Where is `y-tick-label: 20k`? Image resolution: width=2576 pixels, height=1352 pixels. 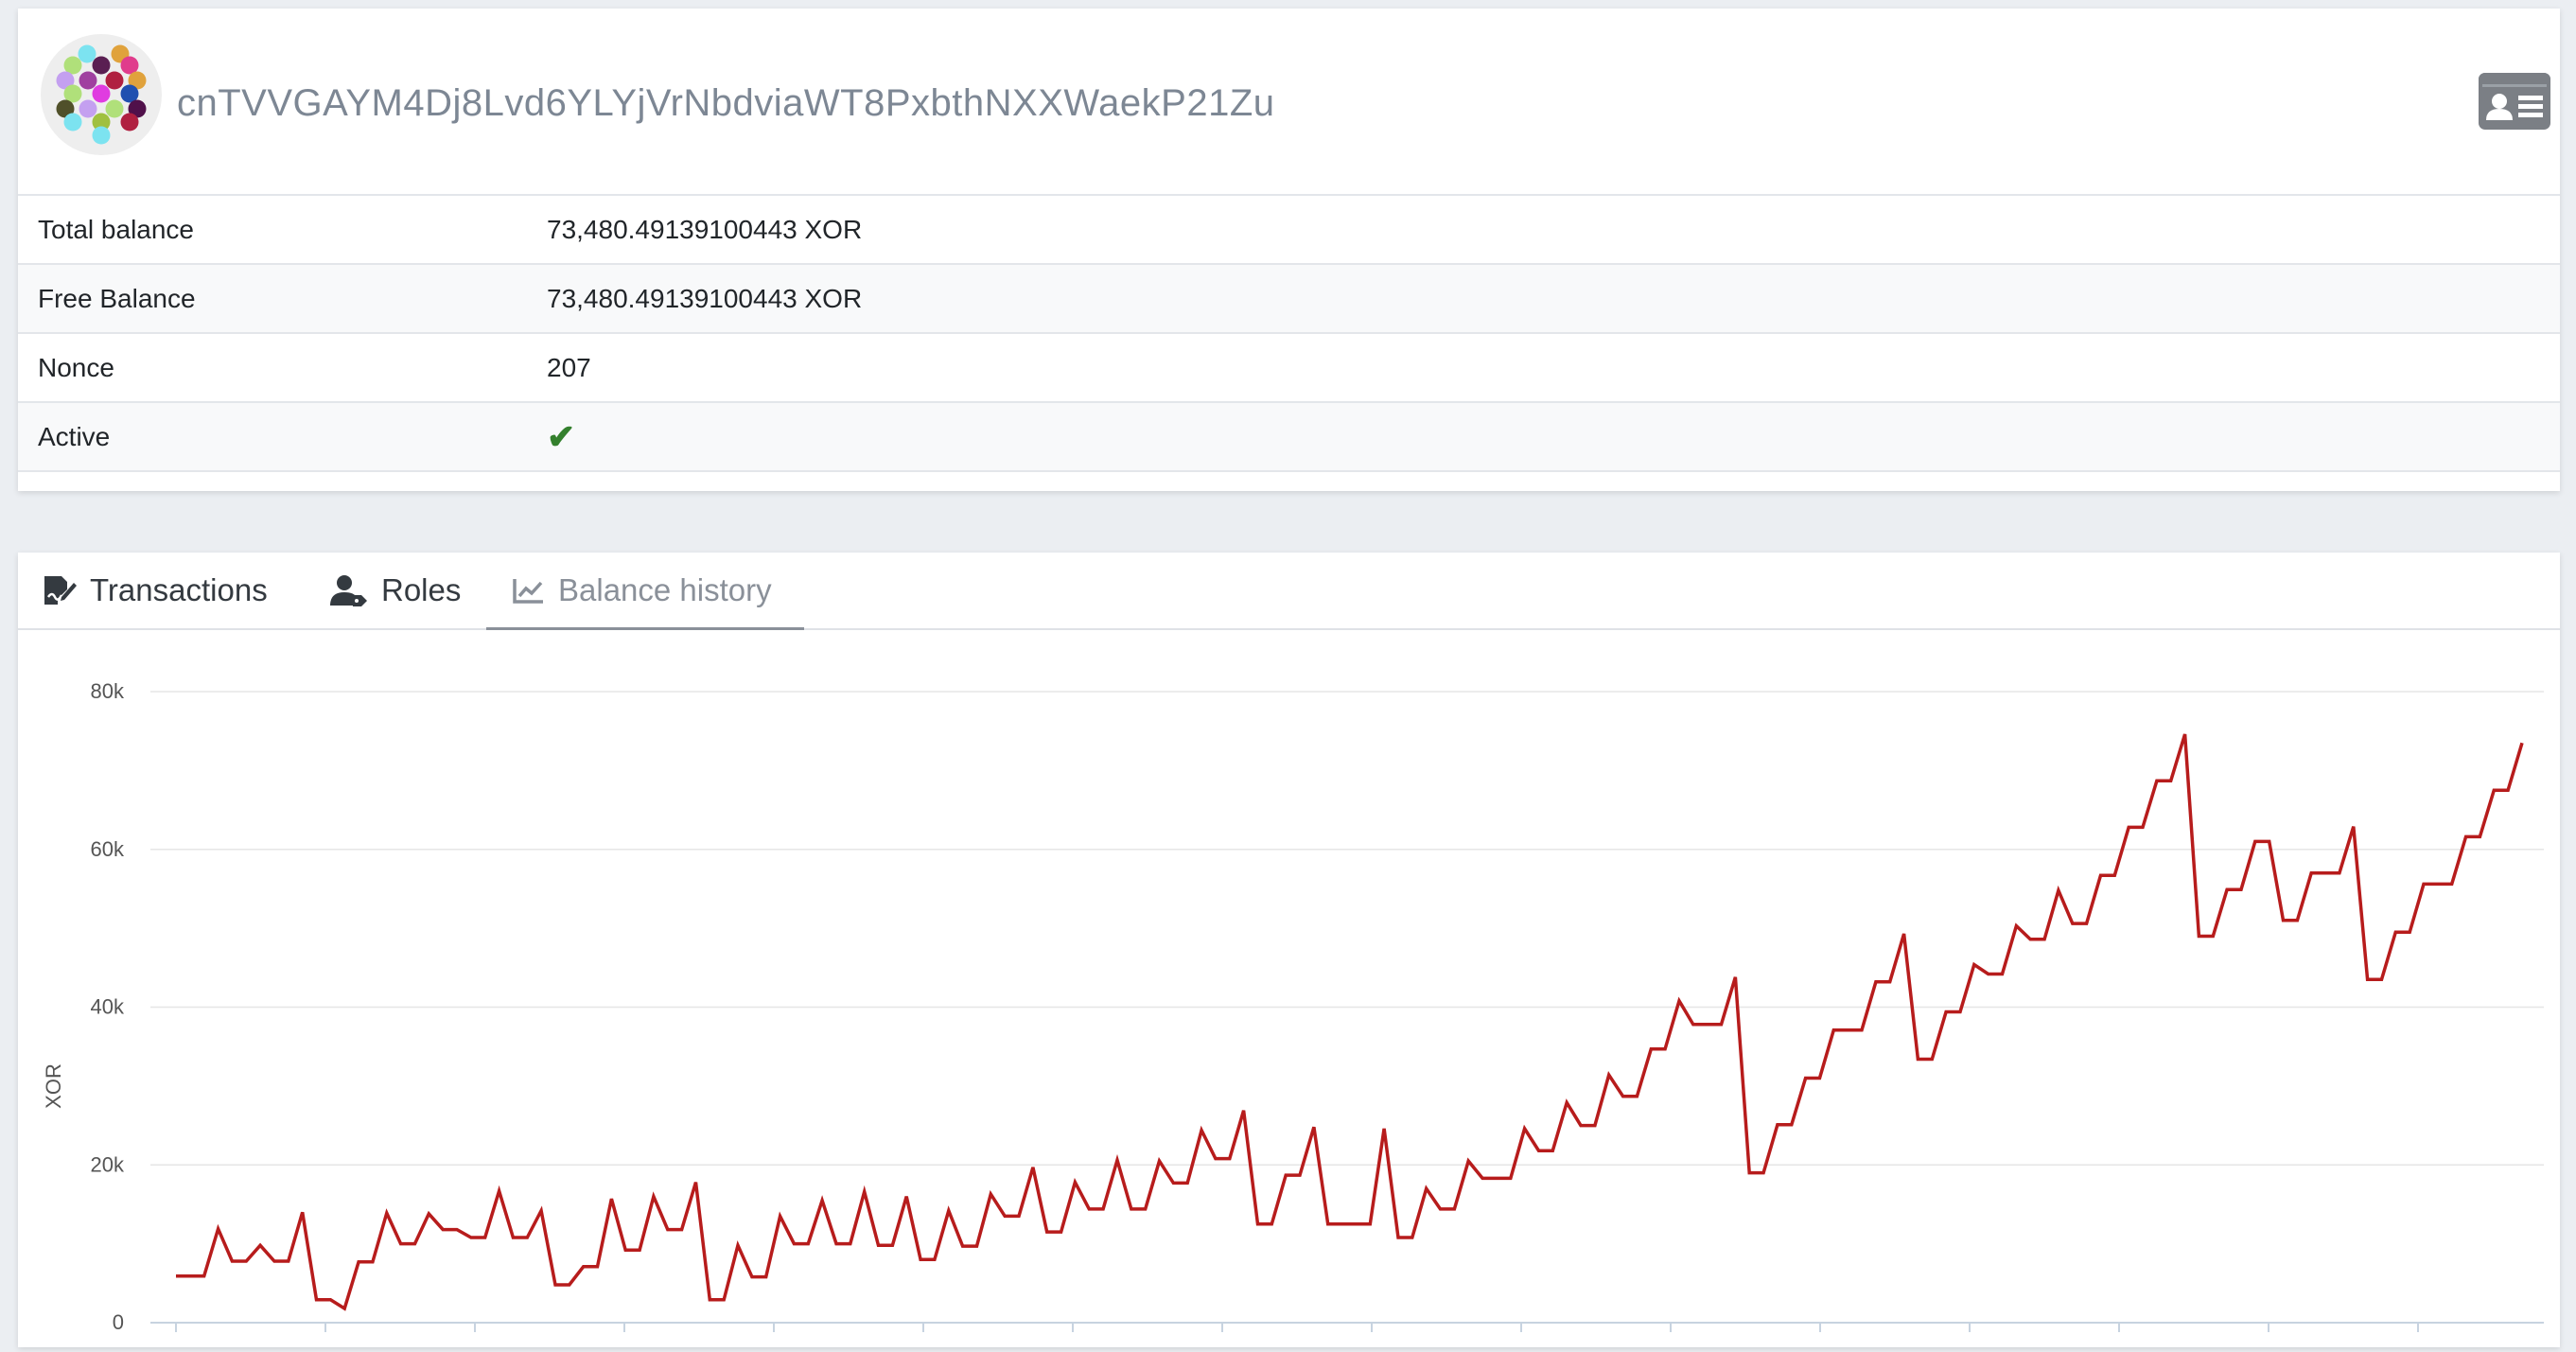 y-tick-label: 20k is located at coordinates (108, 1164).